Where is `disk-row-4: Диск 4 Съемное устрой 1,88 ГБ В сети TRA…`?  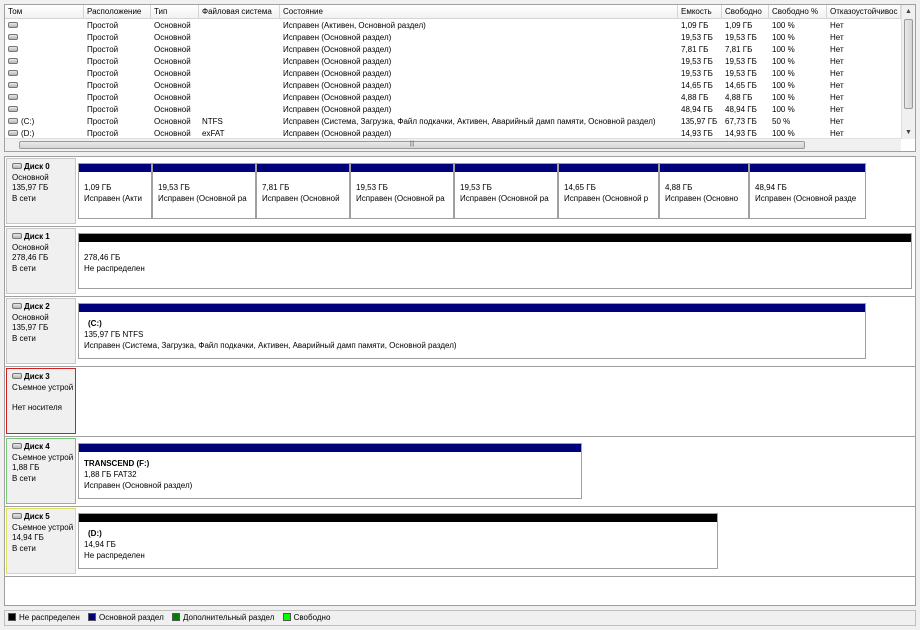 disk-row-4: Диск 4 Съемное устрой 1,88 ГБ В сети TRA… is located at coordinates (460, 472).